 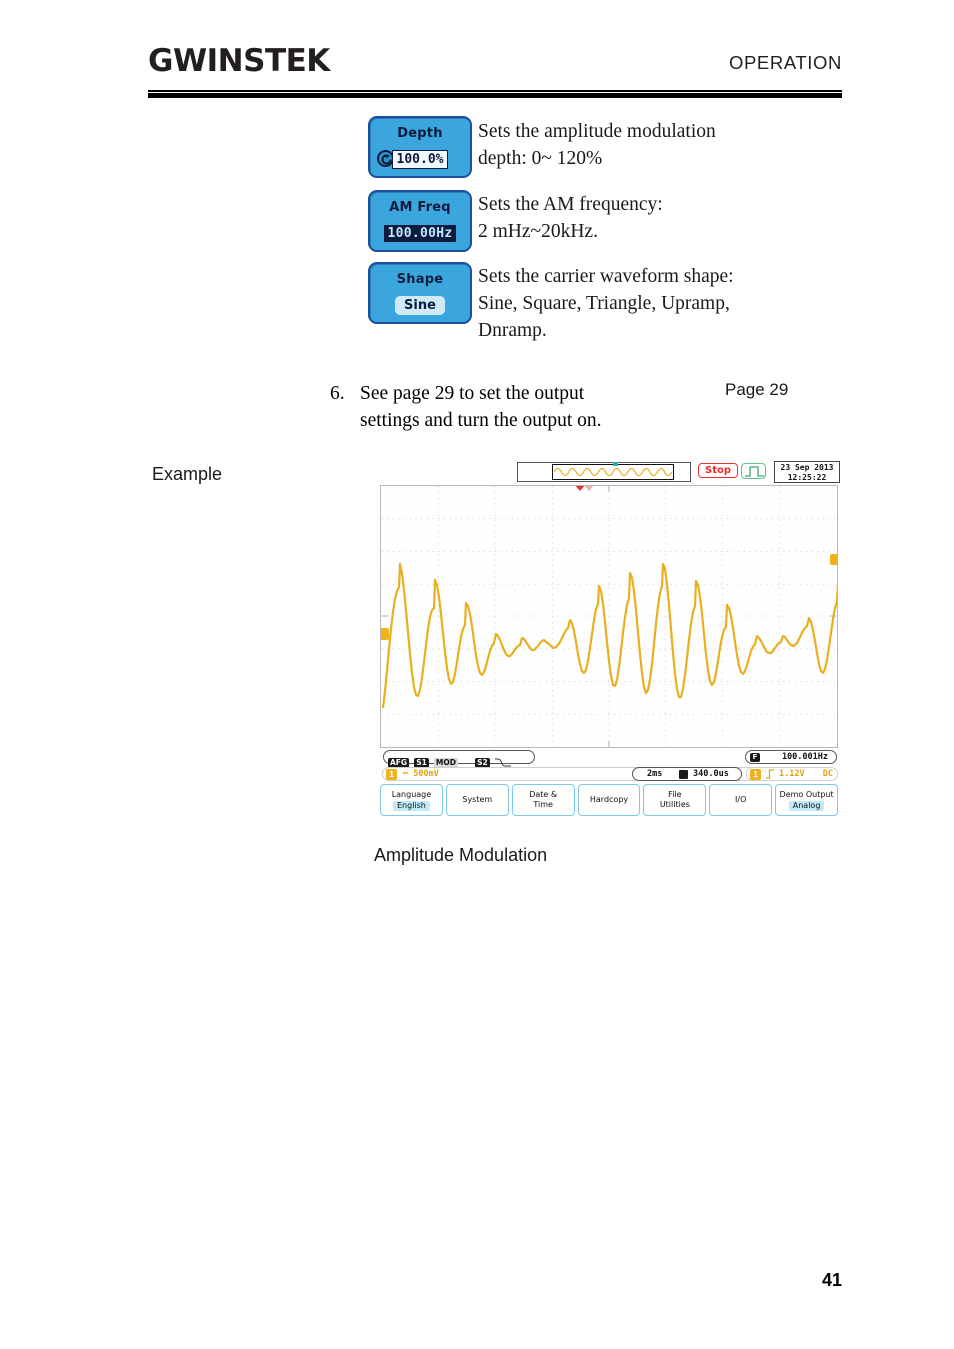 I want to click on date-time-display: 23 Sep 2013 12:25:22, so click(x=807, y=472).